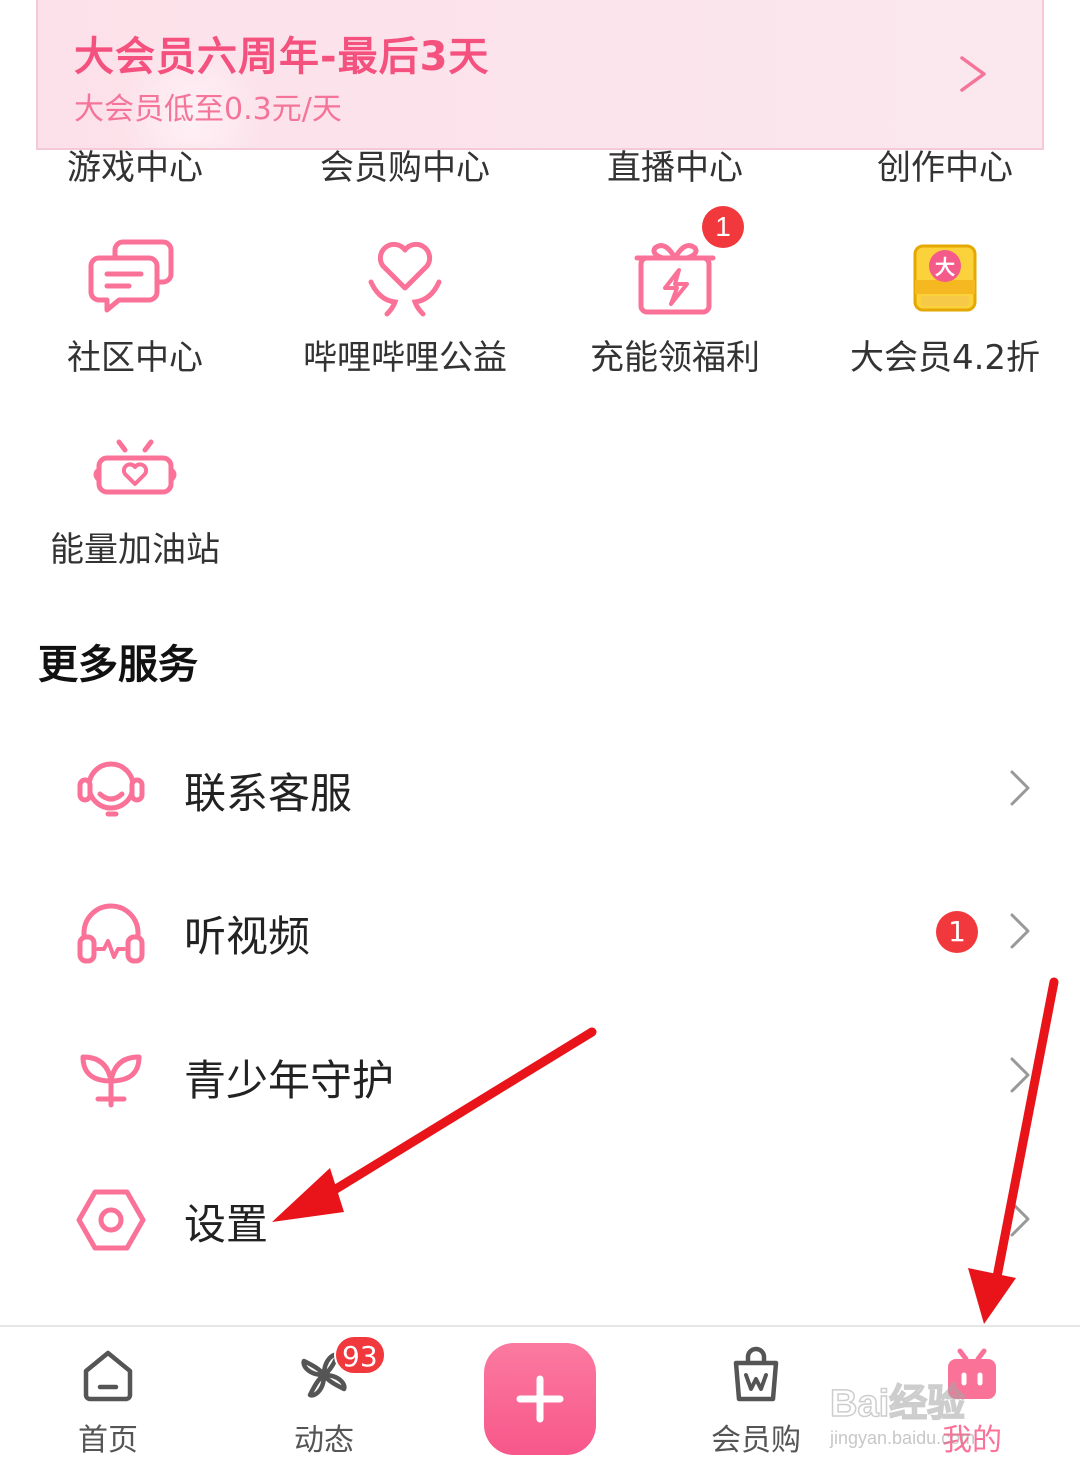  I want to click on banner-title: 大会员六周年-最后3天, so click(282, 57).